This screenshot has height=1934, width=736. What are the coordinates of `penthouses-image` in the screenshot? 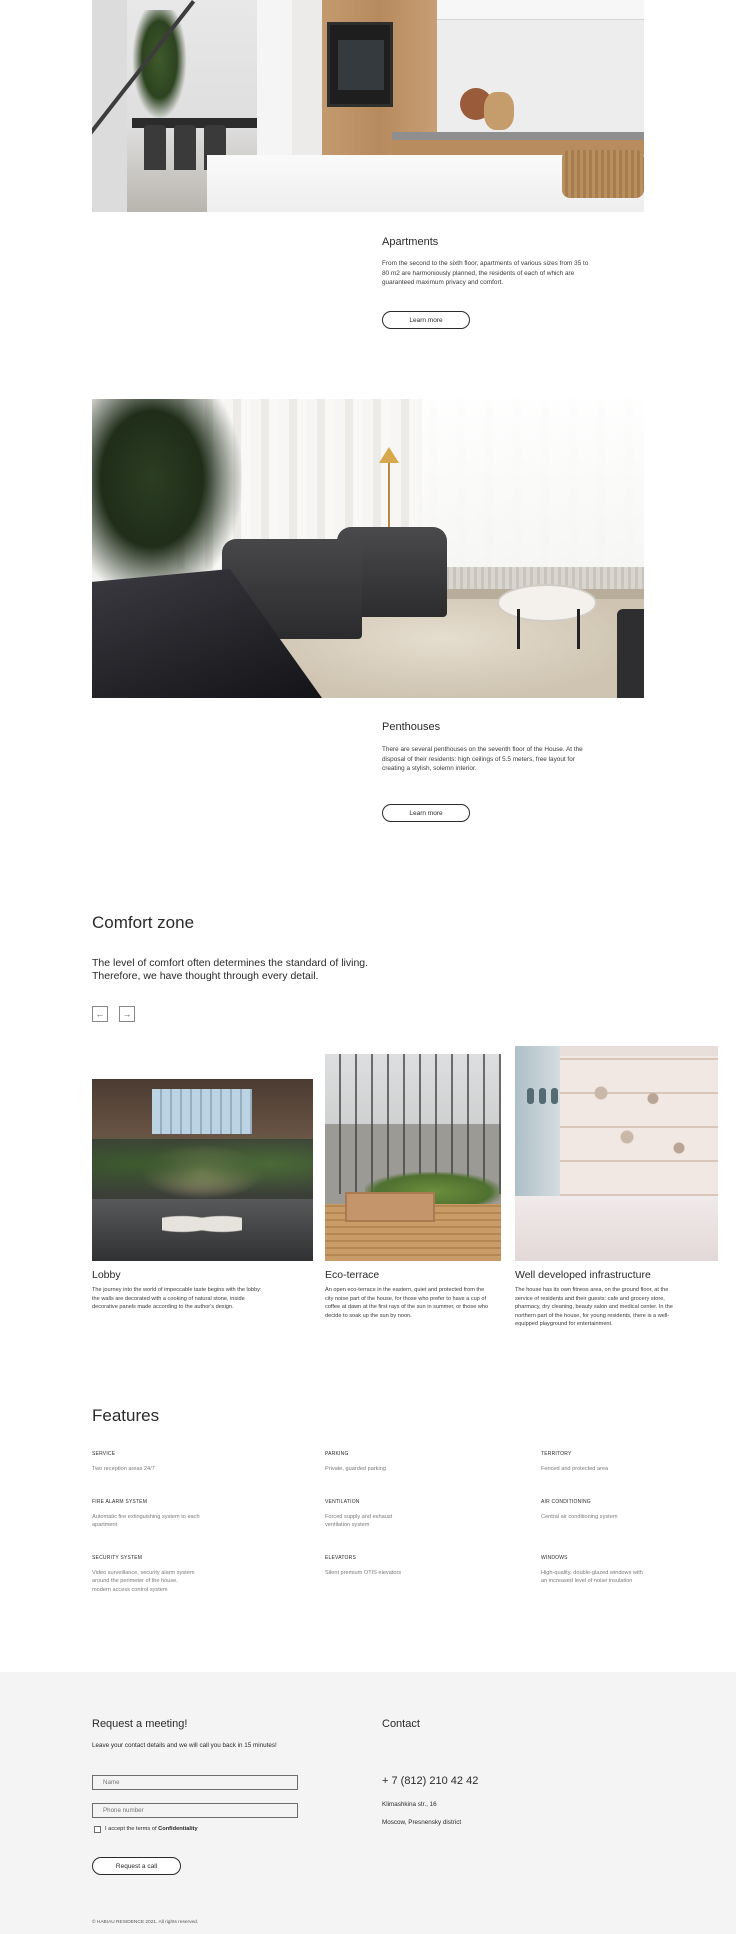 It's located at (368, 548).